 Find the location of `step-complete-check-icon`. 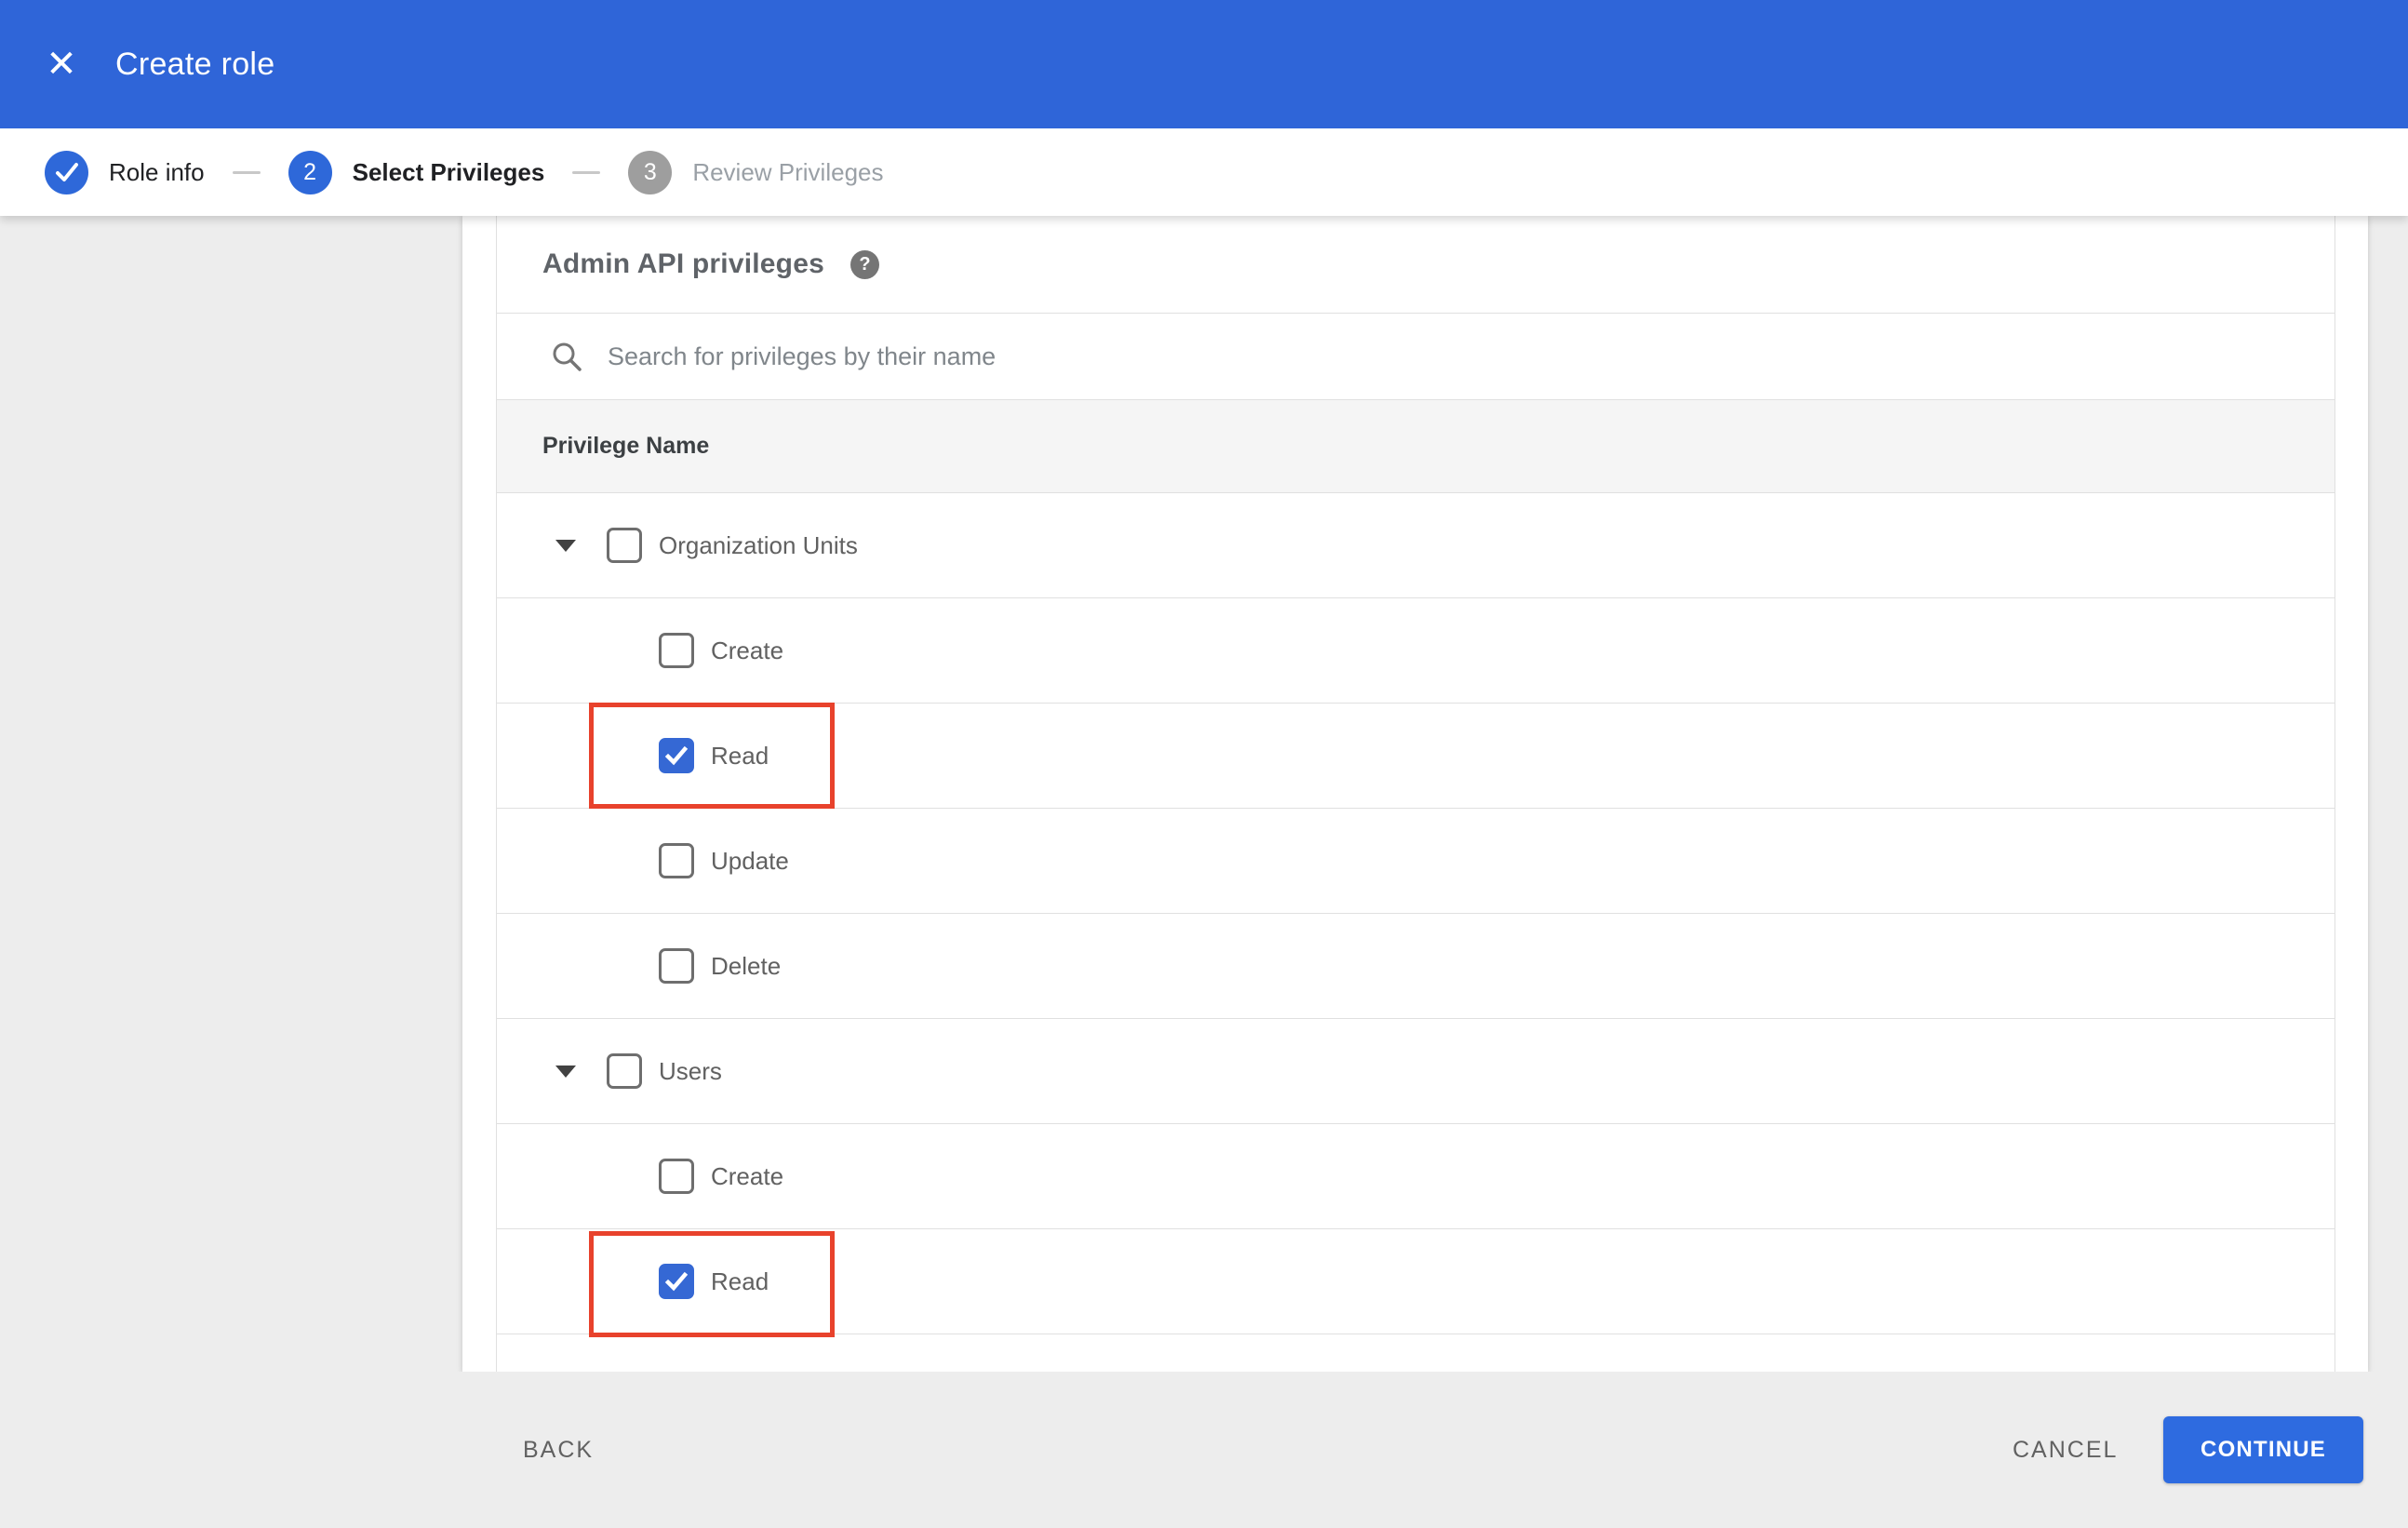

step-complete-check-icon is located at coordinates (67, 172).